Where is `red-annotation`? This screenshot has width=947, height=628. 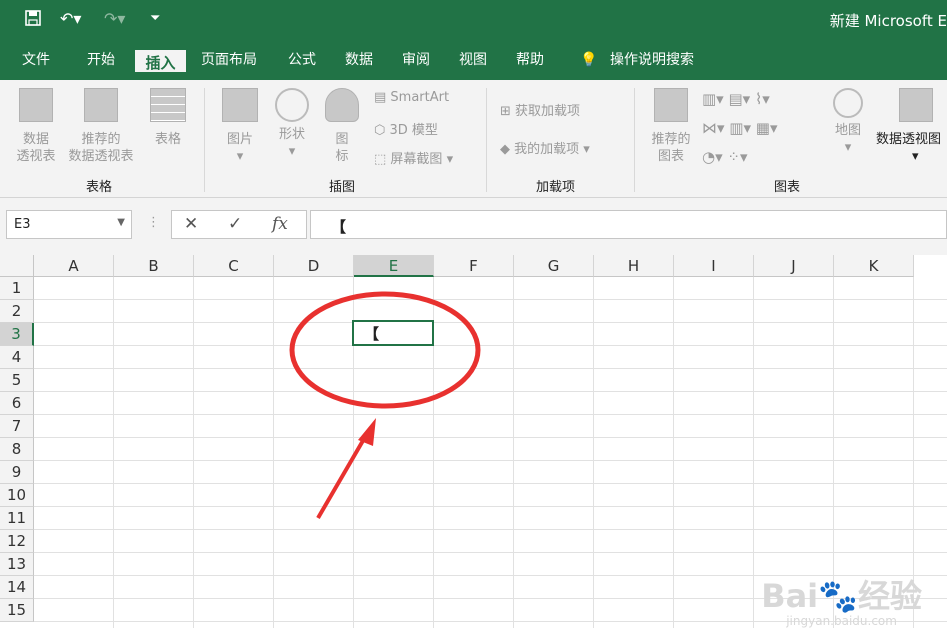 red-annotation is located at coordinates (385, 405).